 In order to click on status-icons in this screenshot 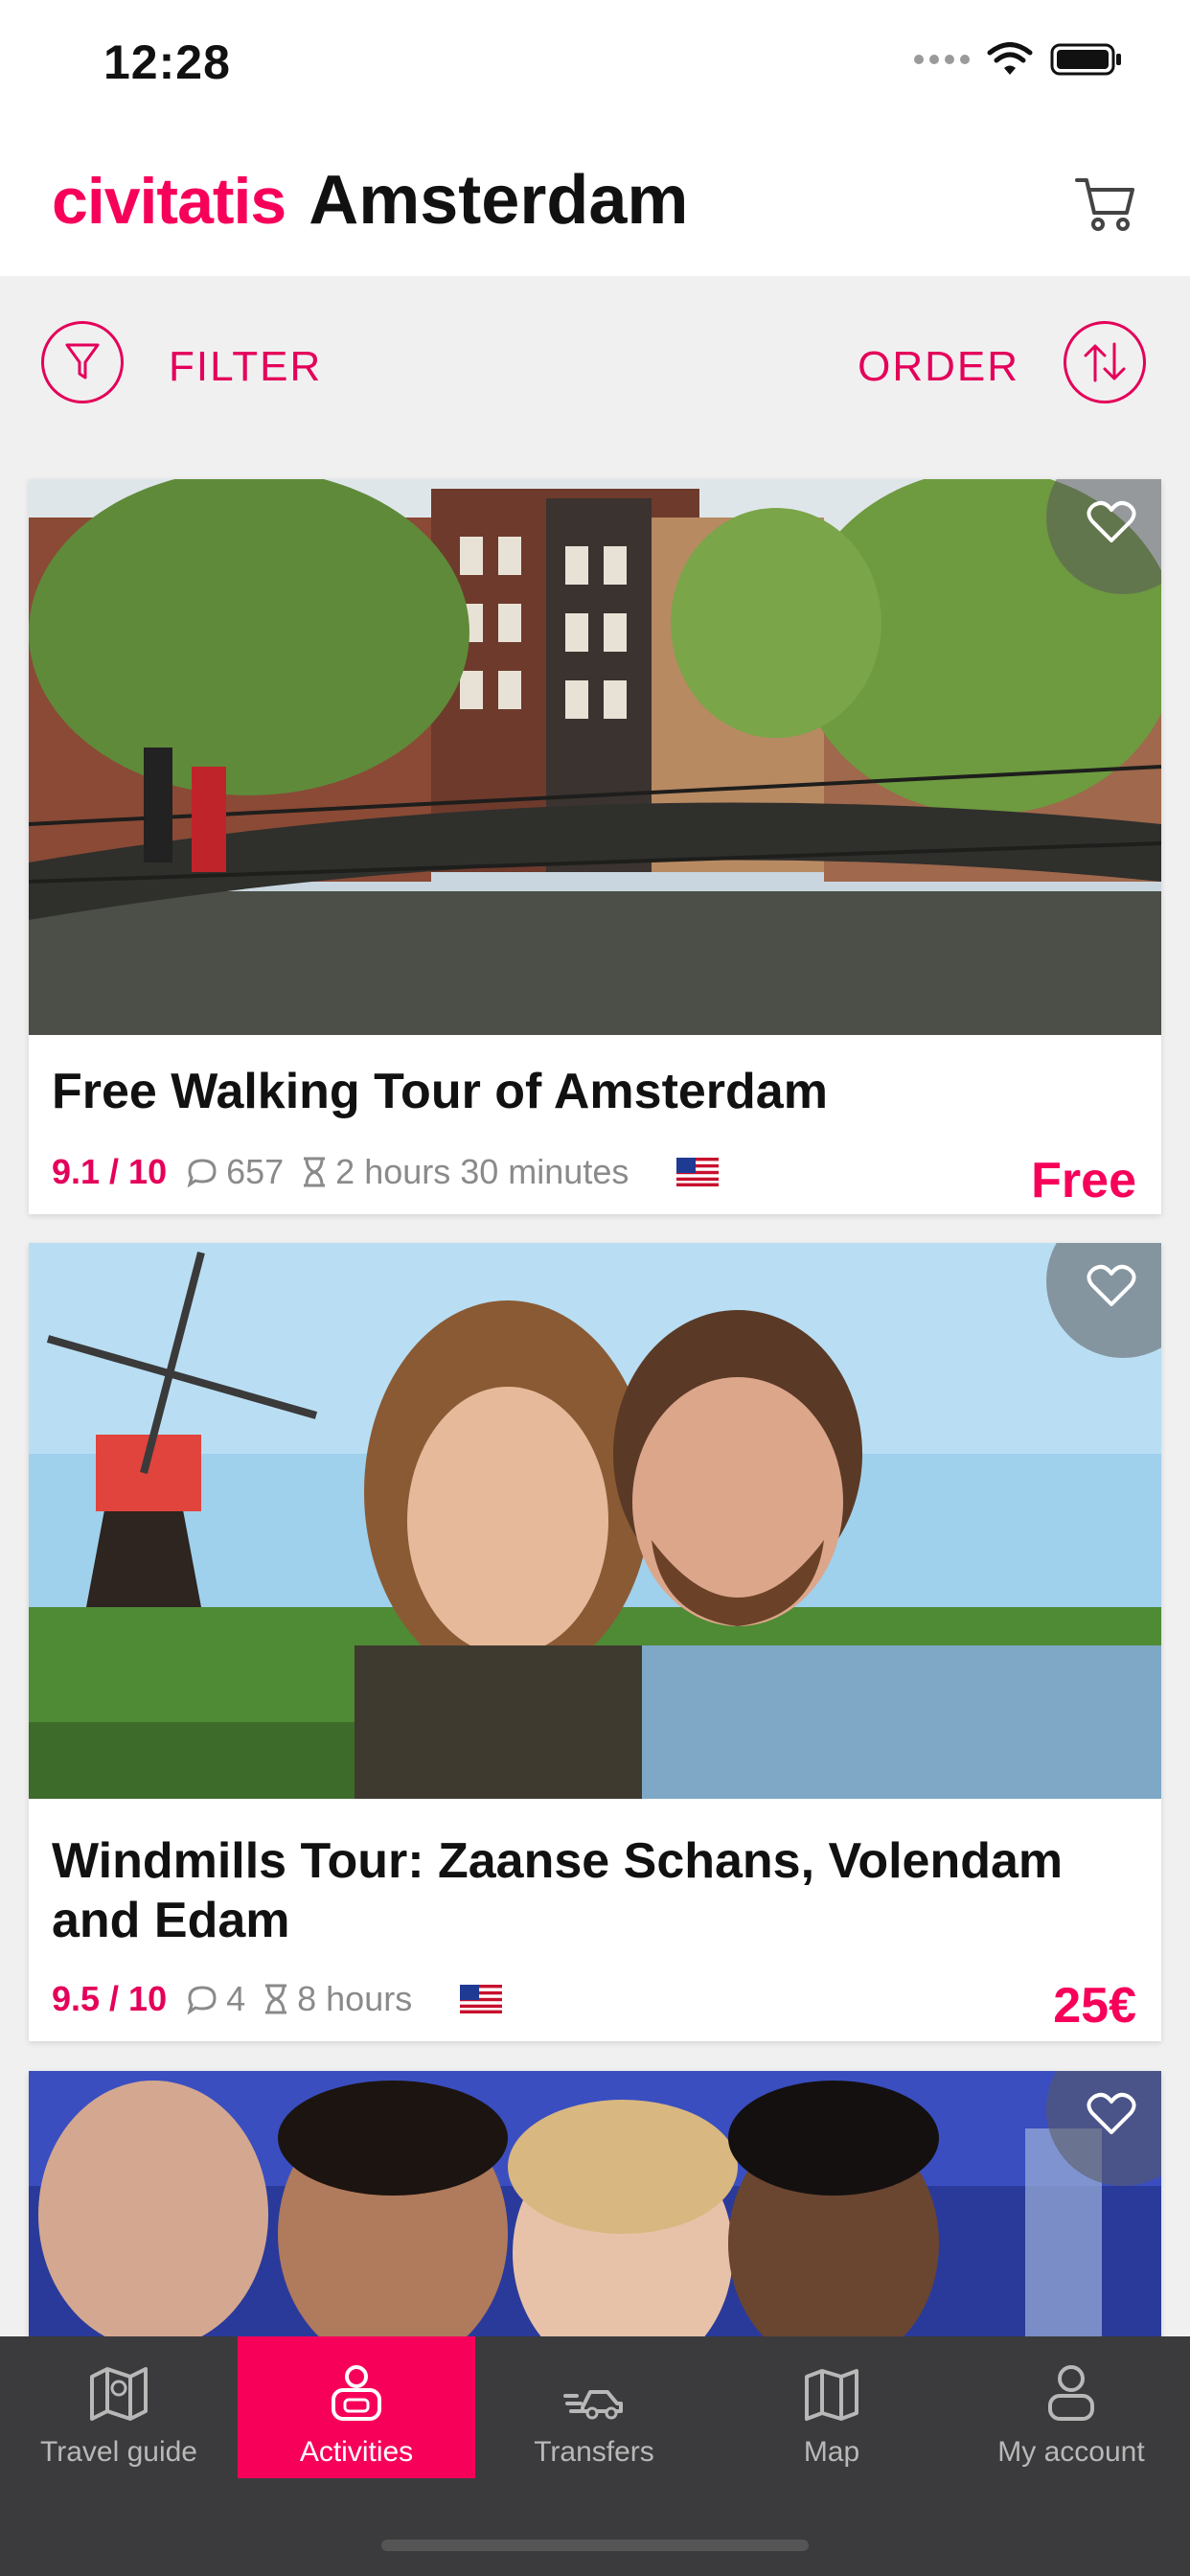, I will do `click(1018, 59)`.